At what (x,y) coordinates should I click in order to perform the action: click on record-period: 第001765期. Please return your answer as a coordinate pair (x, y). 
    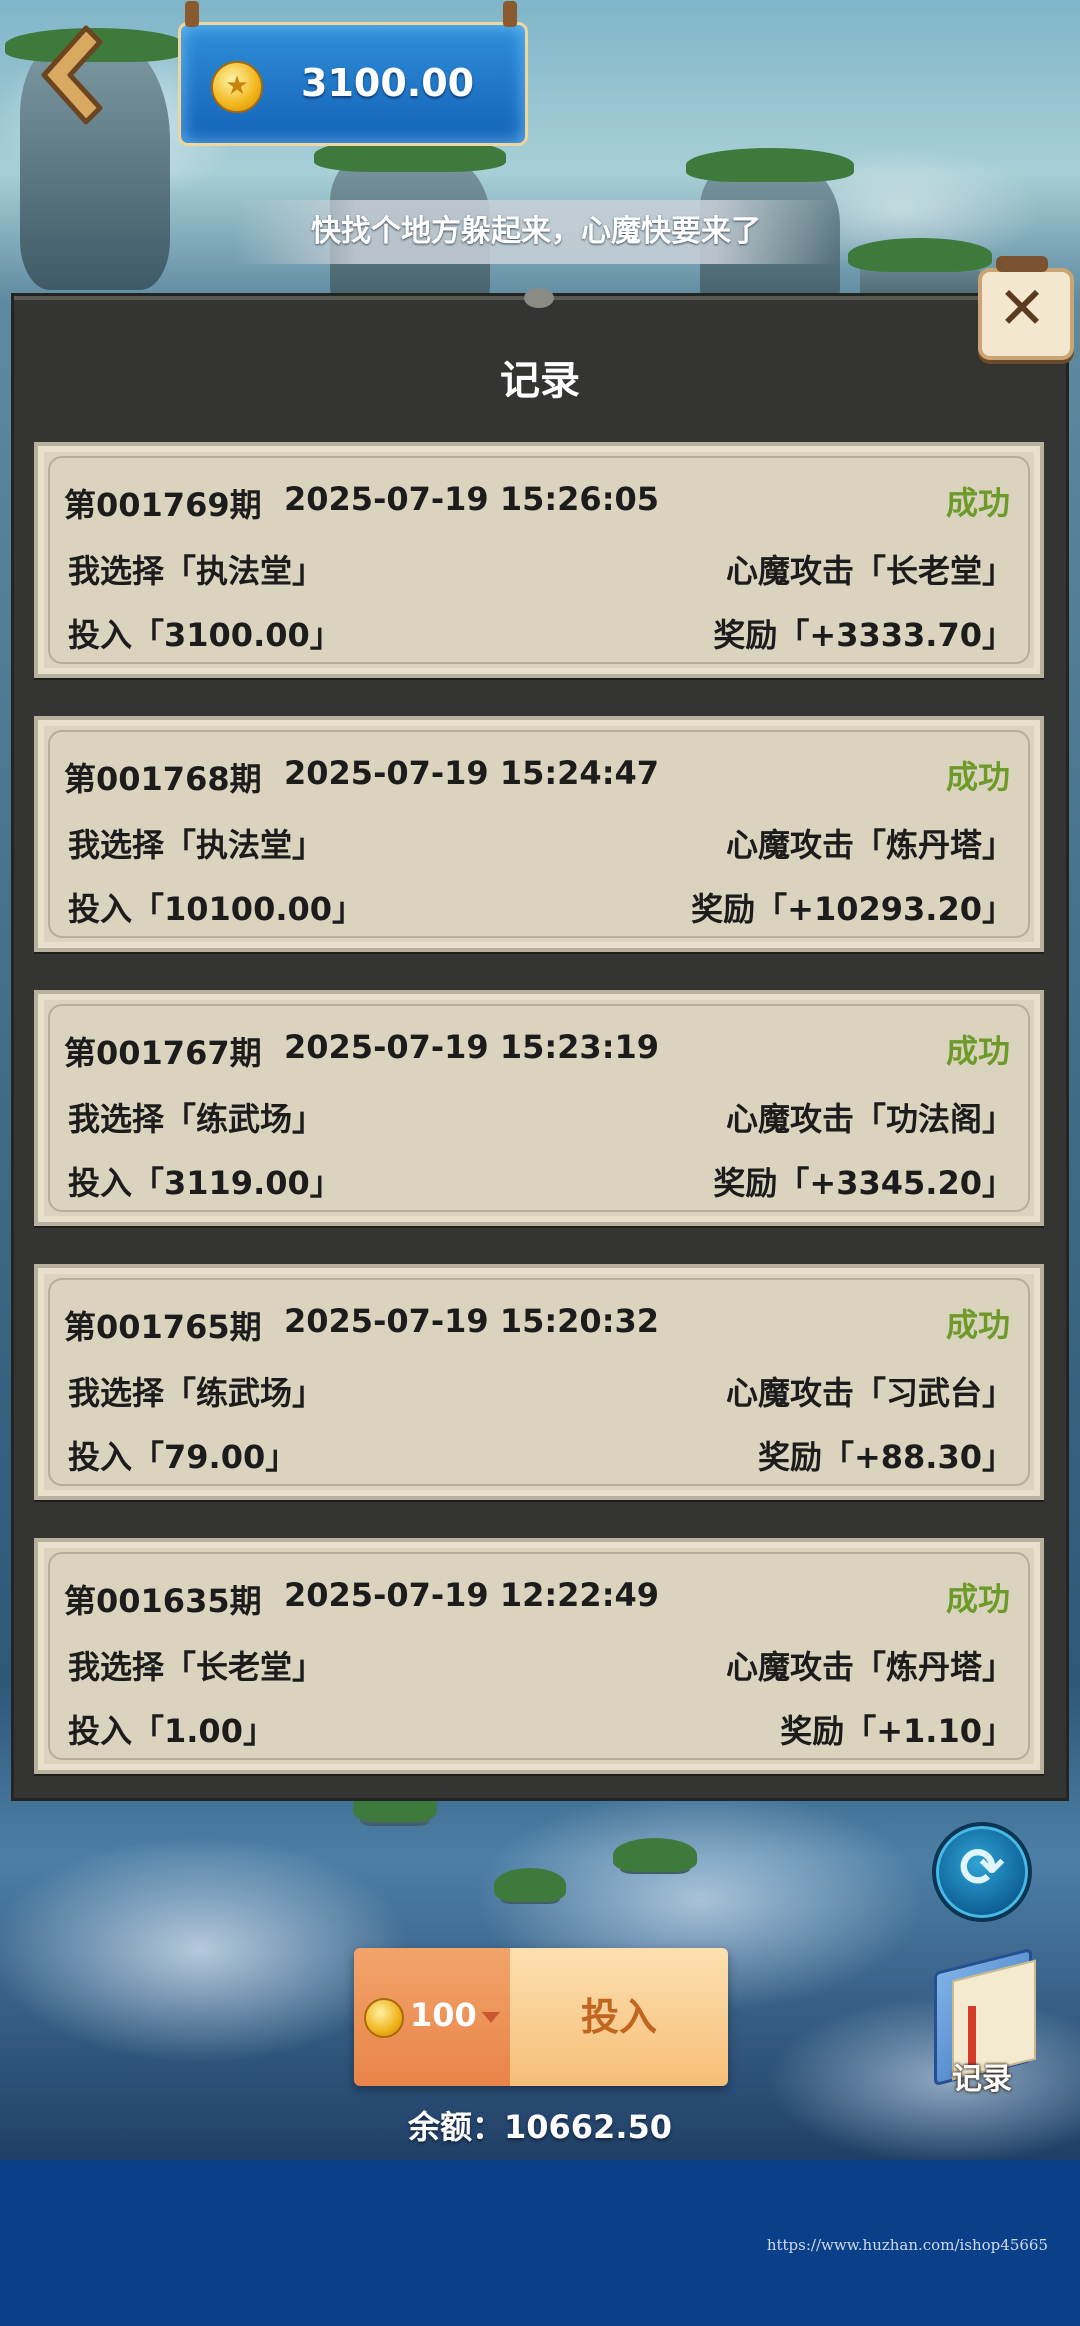
    Looking at the image, I should click on (163, 1327).